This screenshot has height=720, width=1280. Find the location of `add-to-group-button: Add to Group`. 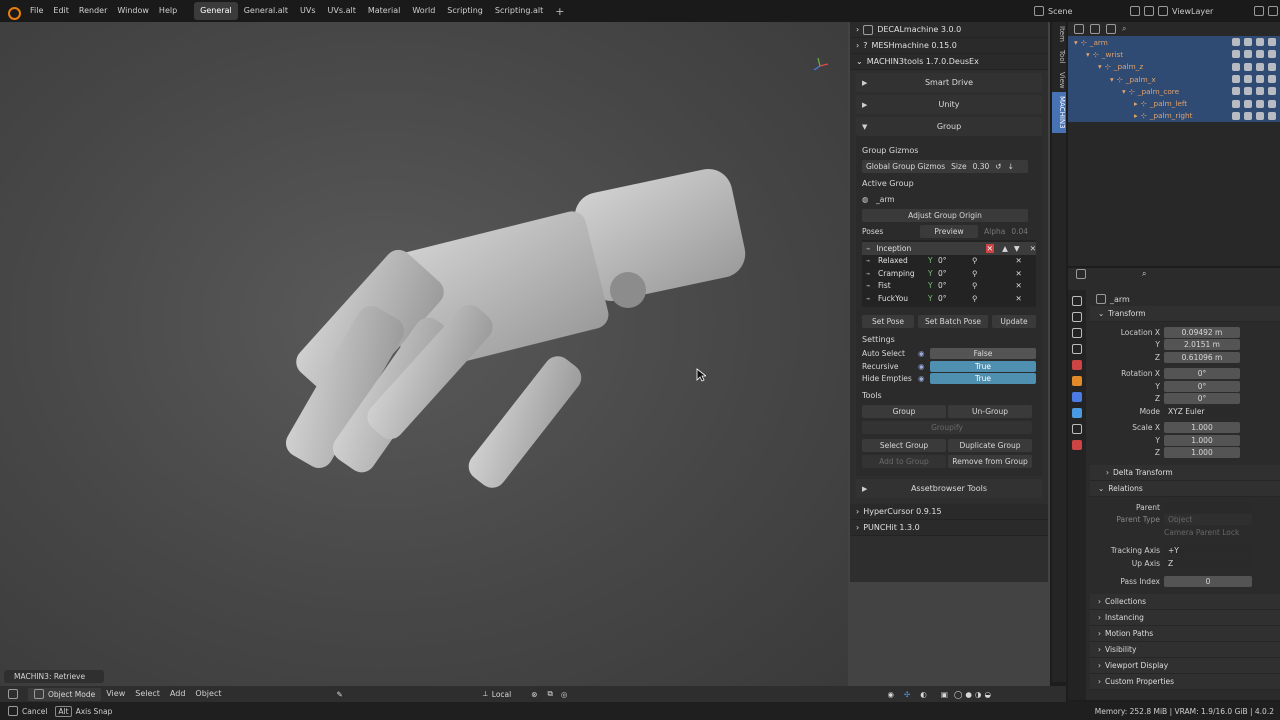

add-to-group-button: Add to Group is located at coordinates (904, 461).